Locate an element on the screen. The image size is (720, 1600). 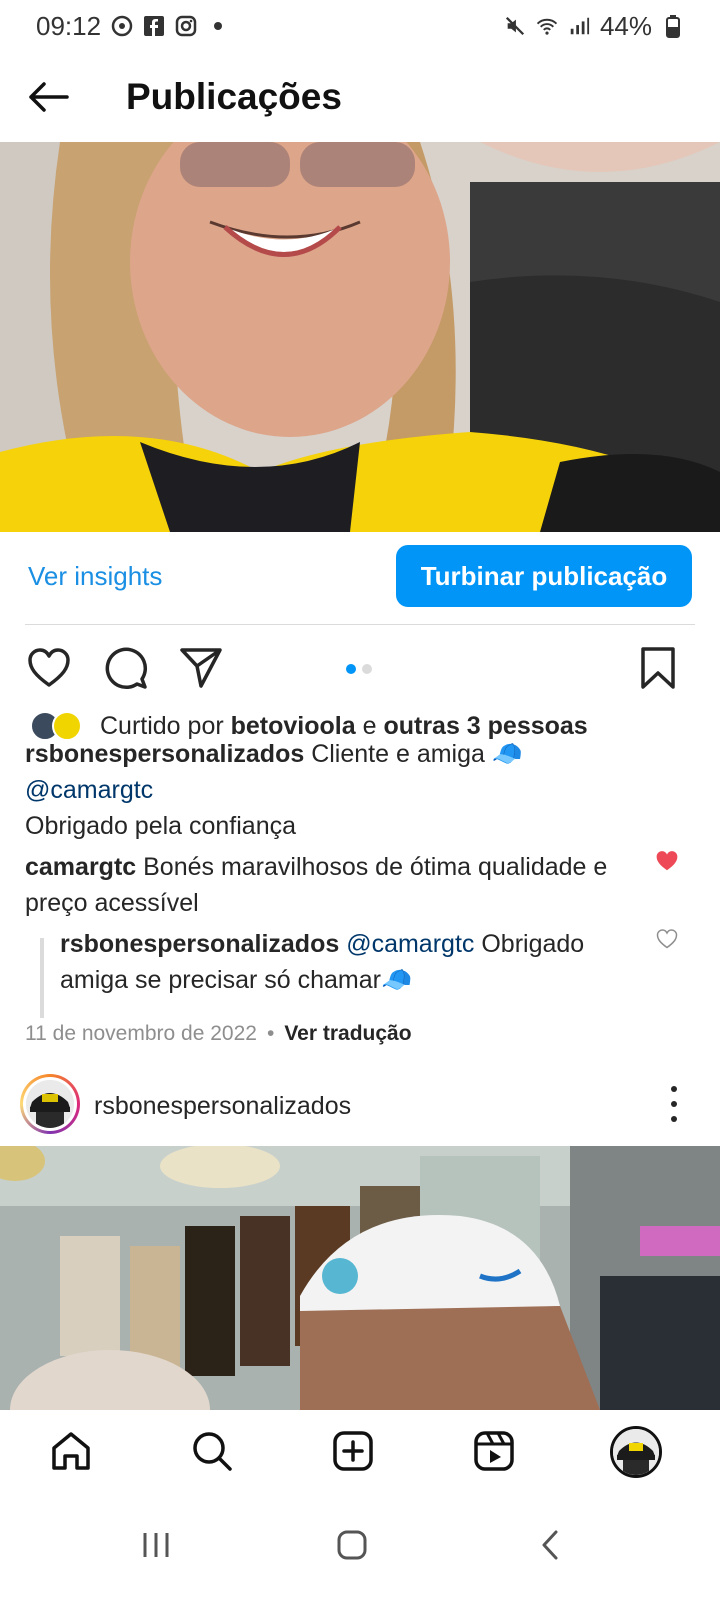
boost-post-button: Turbinar publicação is located at coordinates (544, 576).